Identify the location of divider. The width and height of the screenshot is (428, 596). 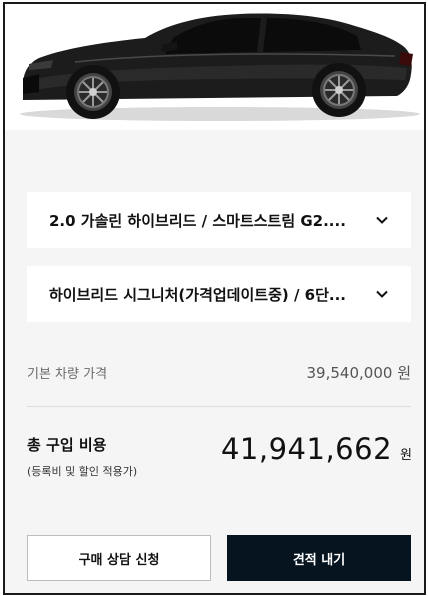
(219, 406).